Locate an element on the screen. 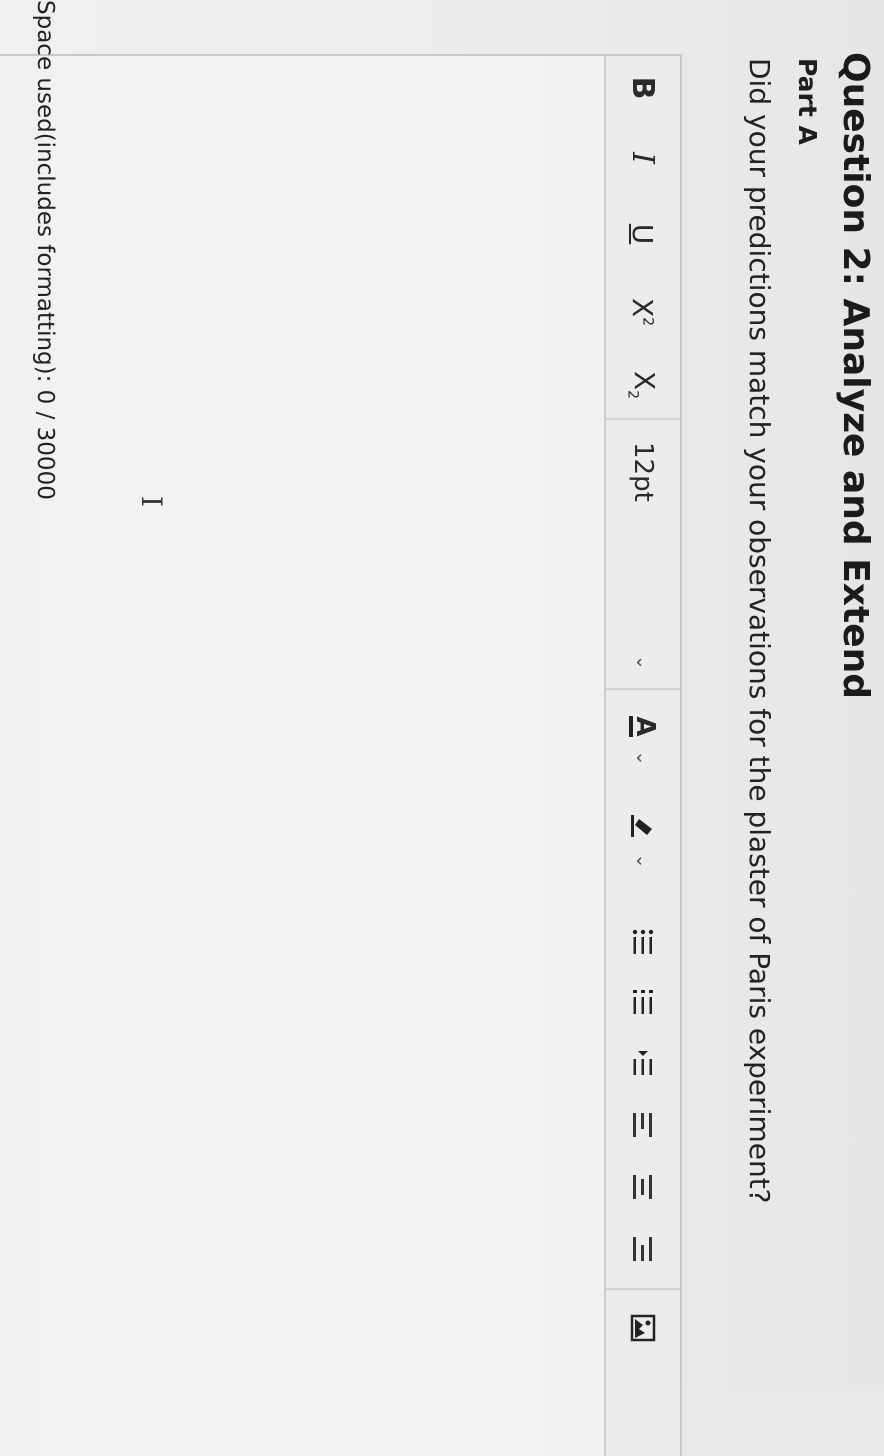  bold-button: B is located at coordinates (643, 88).